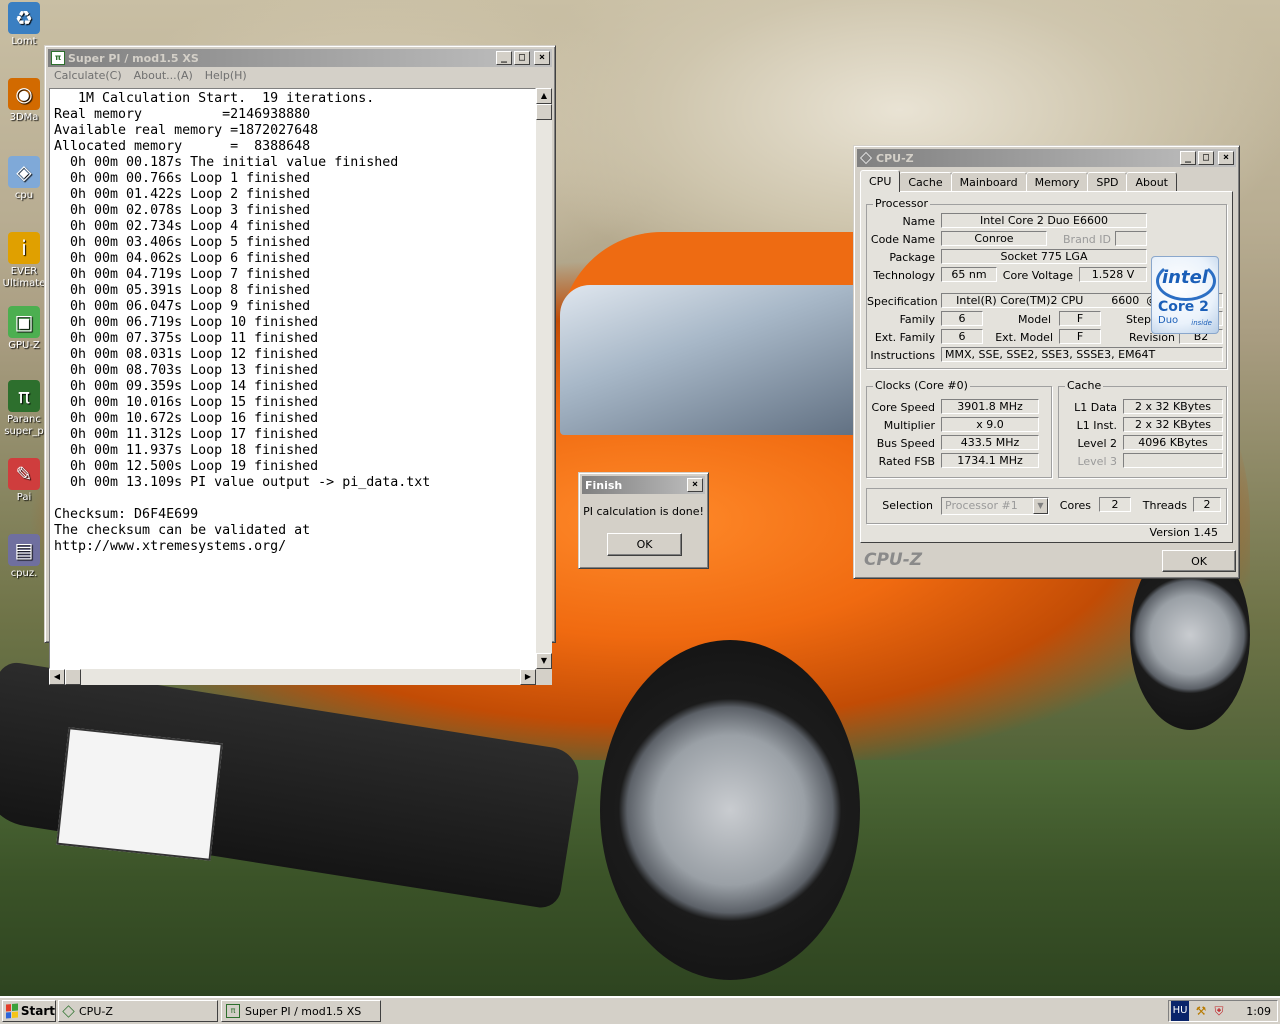 This screenshot has width=1280, height=1024. What do you see at coordinates (962, 336) in the screenshot?
I see `extfamily-field: 6` at bounding box center [962, 336].